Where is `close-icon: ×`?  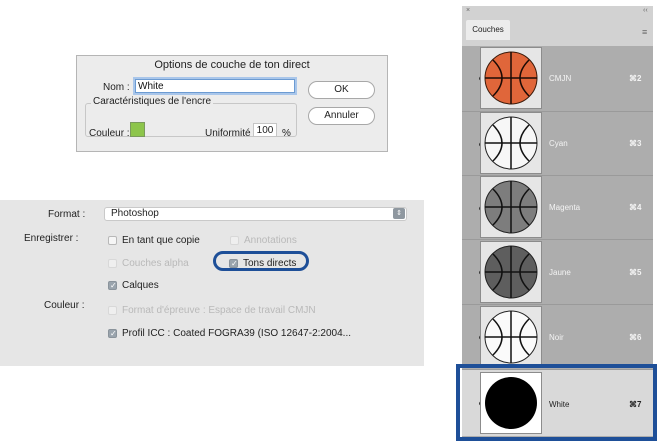
close-icon: × is located at coordinates (468, 10).